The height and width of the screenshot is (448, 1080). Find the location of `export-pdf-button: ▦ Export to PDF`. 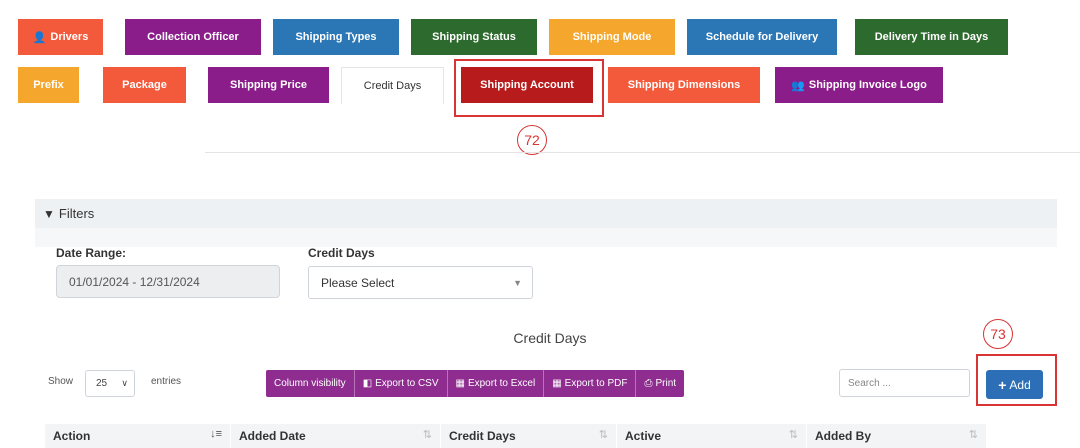

export-pdf-button: ▦ Export to PDF is located at coordinates (590, 383).